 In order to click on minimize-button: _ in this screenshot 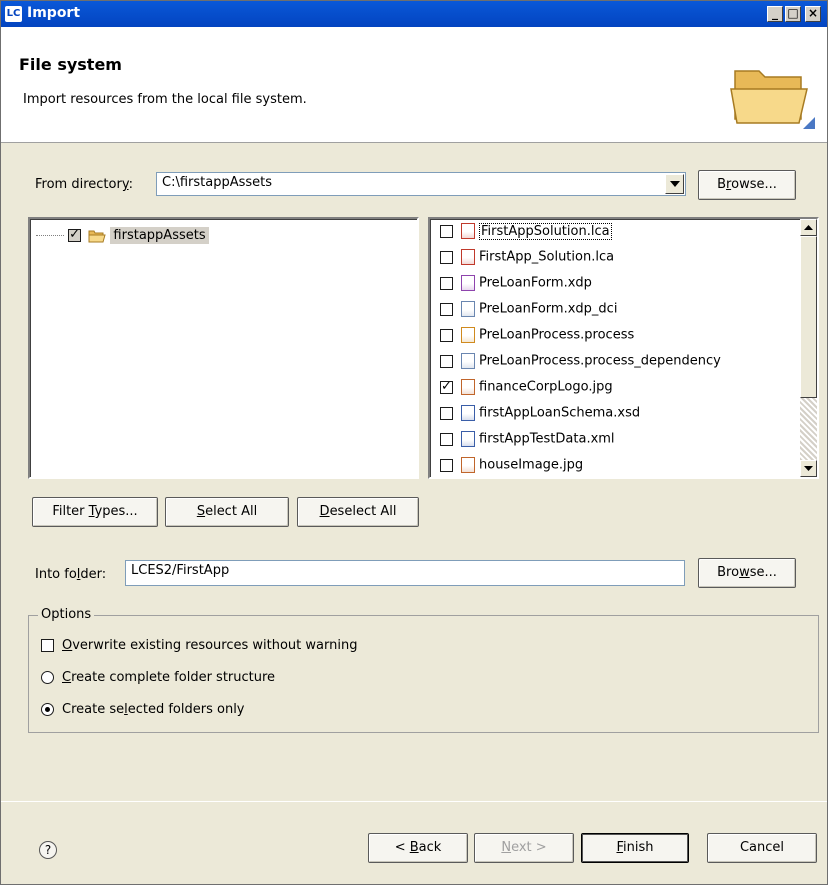, I will do `click(775, 14)`.